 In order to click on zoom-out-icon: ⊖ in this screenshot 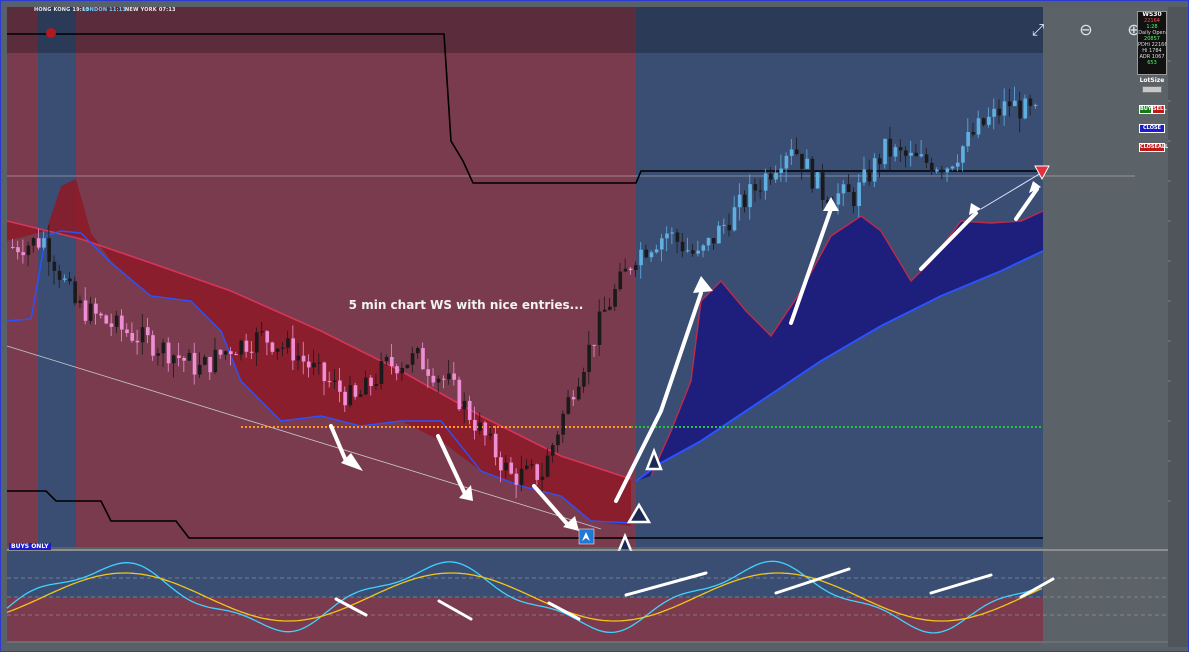, I will do `click(1086, 30)`.